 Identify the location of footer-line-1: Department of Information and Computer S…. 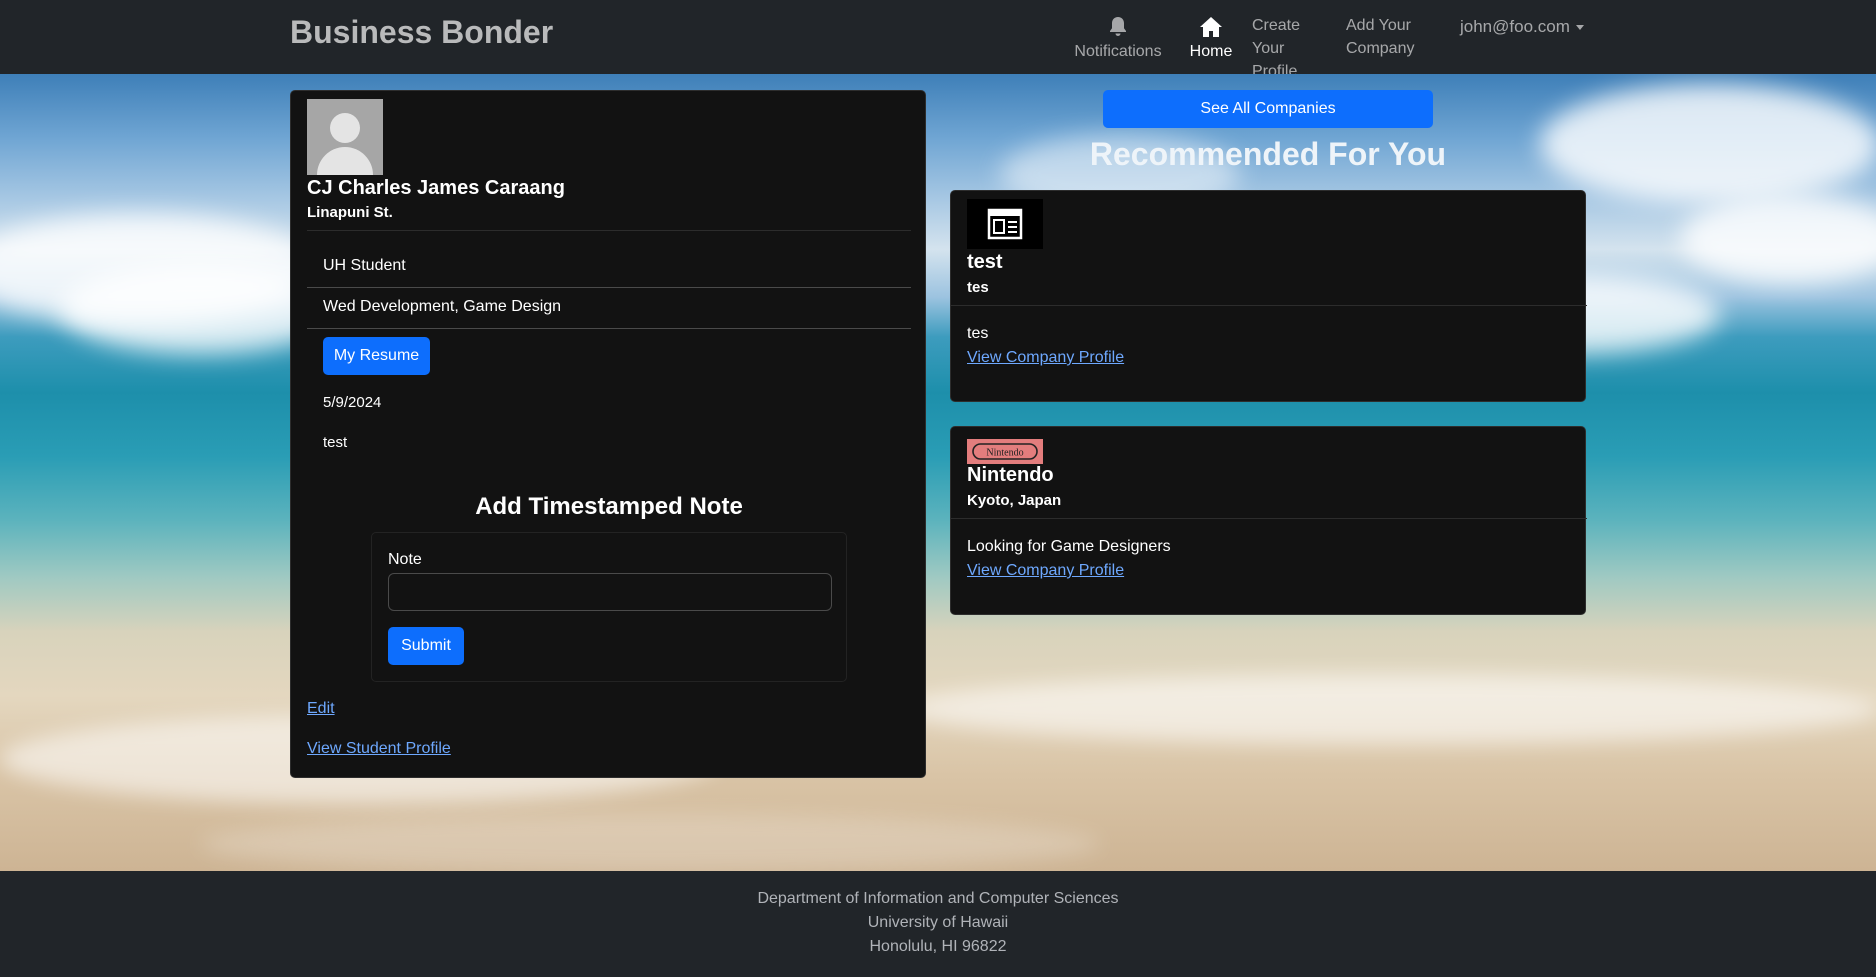
(938, 898).